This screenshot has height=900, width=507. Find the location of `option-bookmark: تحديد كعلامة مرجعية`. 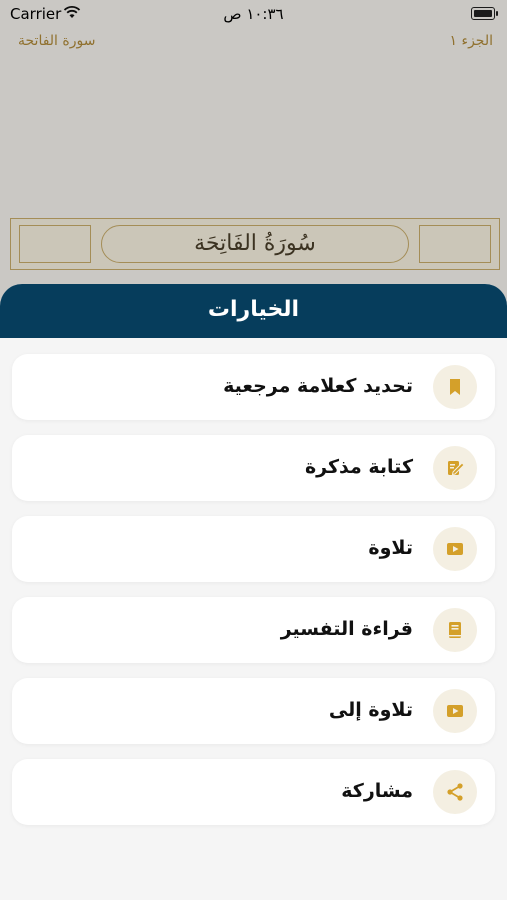

option-bookmark: تحديد كعلامة مرجعية is located at coordinates (253, 387).